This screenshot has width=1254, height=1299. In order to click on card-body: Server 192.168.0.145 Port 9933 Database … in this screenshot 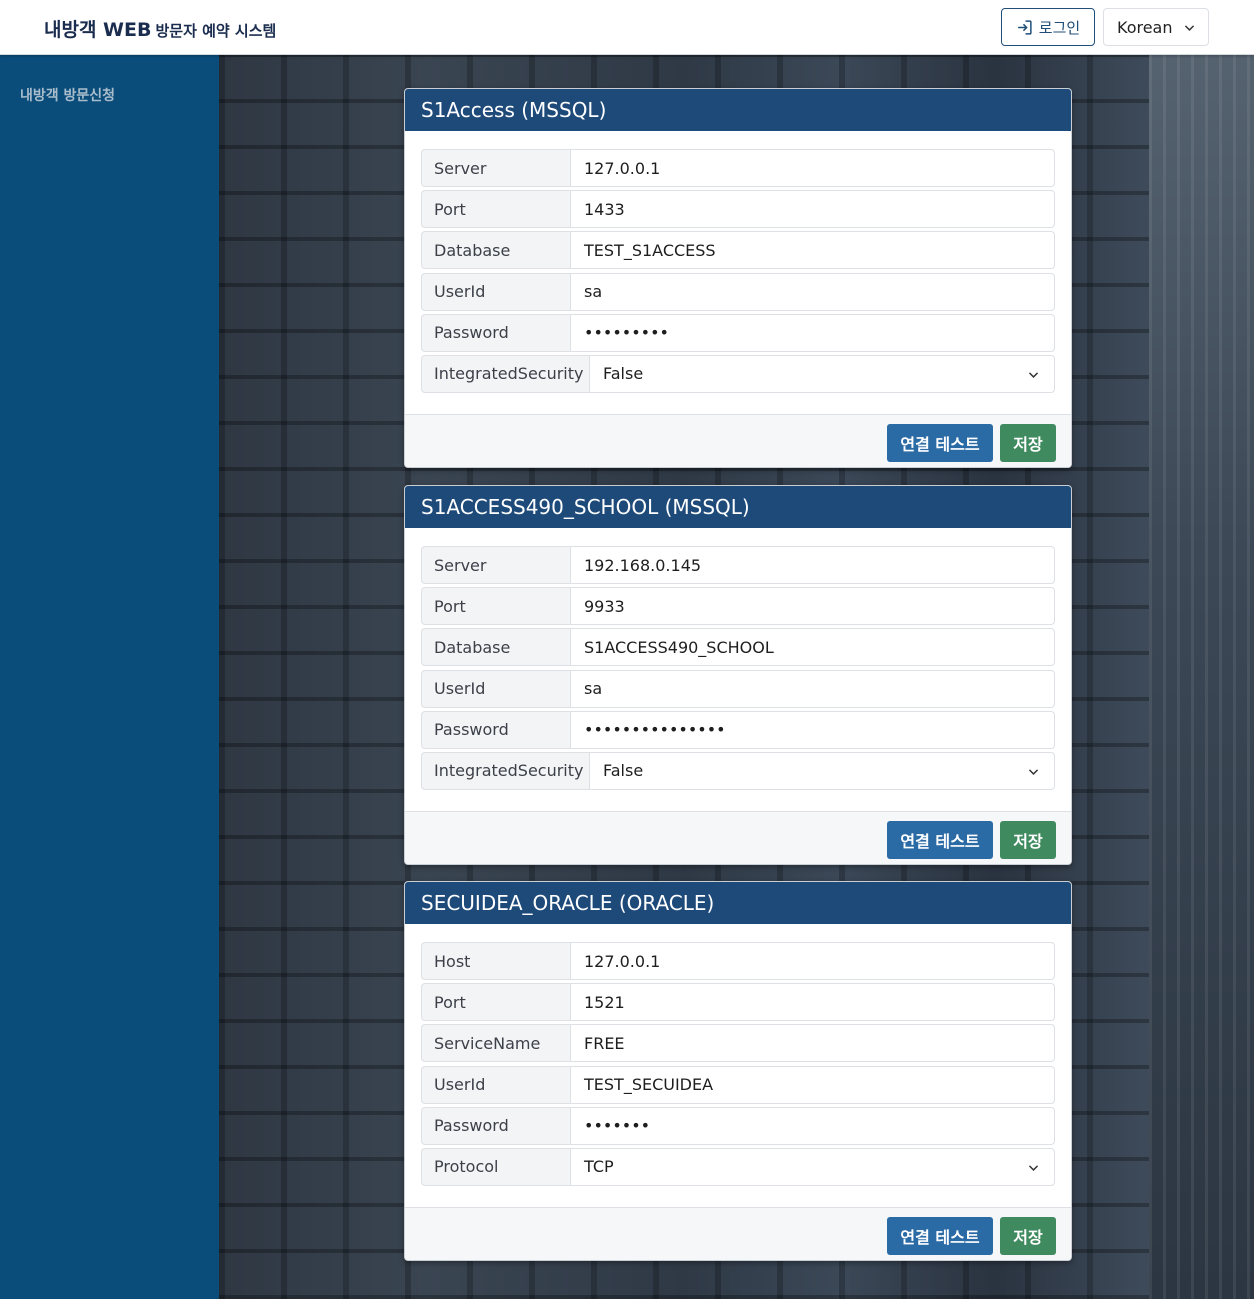, I will do `click(738, 669)`.